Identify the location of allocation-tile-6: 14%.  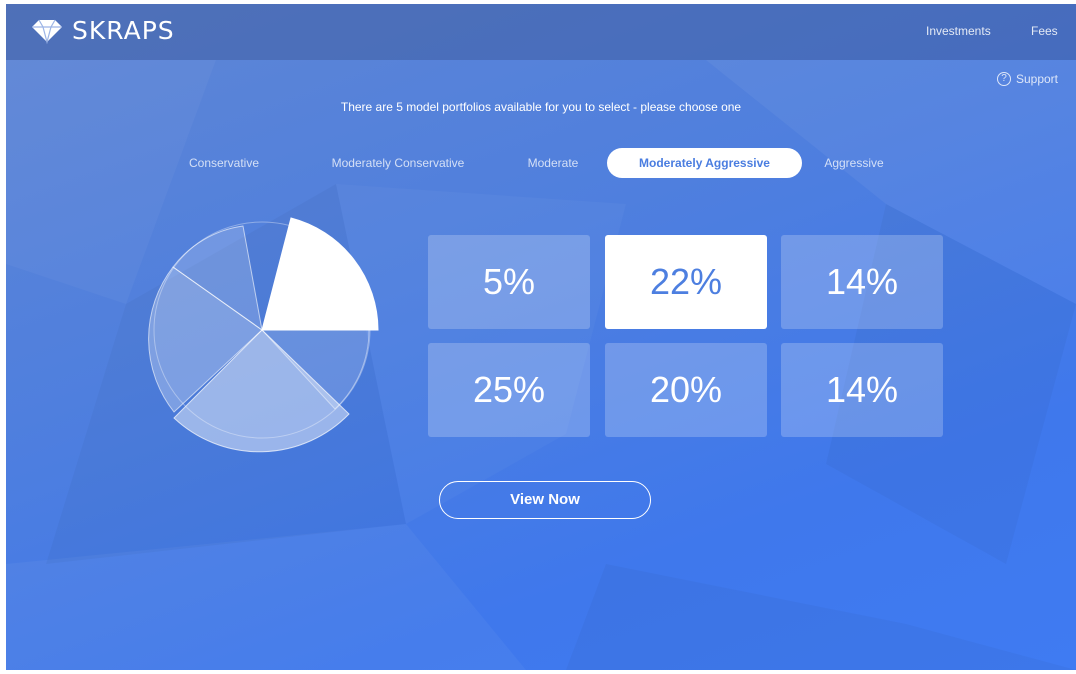
(862, 390).